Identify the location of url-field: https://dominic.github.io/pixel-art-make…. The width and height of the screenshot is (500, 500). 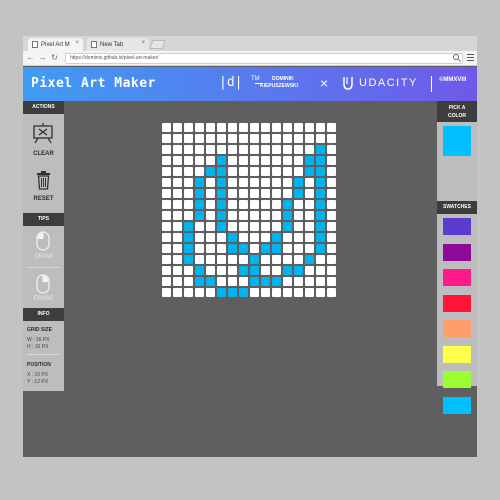
(264, 58).